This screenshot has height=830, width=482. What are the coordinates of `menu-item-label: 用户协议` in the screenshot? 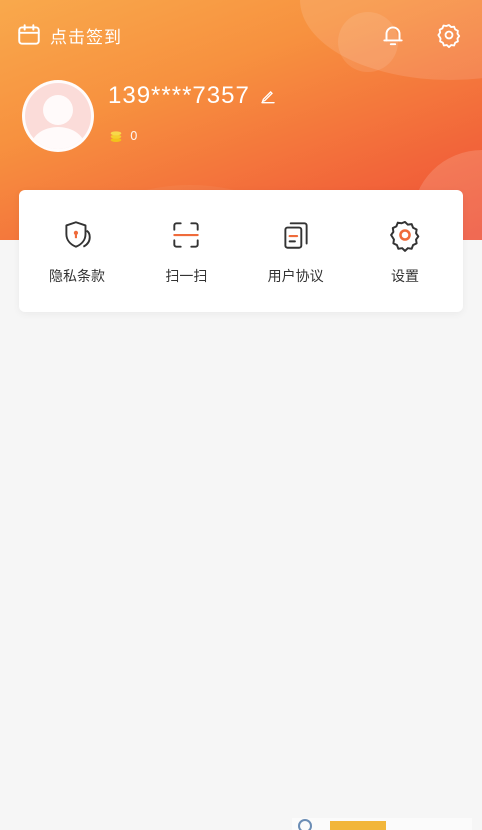 It's located at (295, 277).